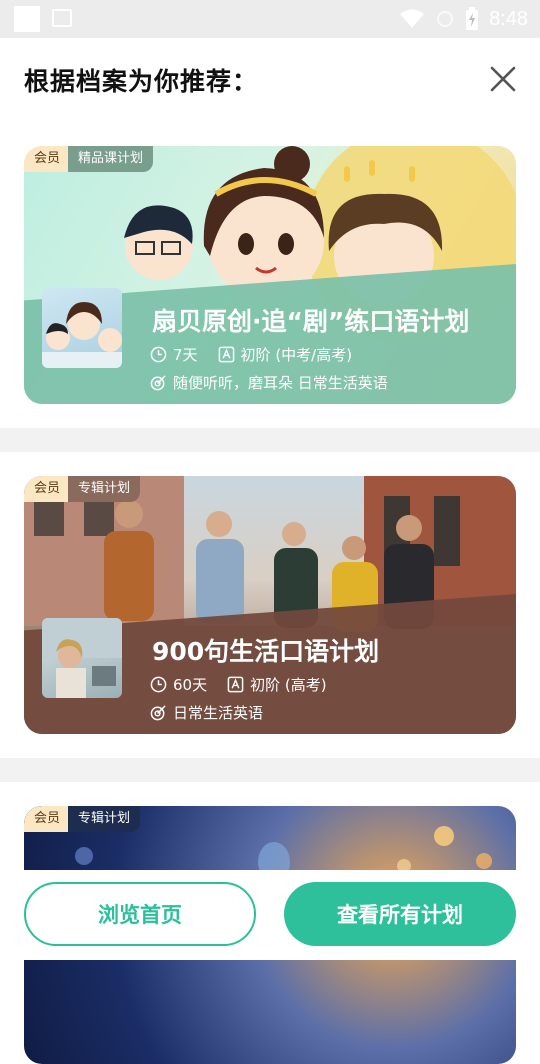 Image resolution: width=540 pixels, height=1064 pixels. I want to click on plan-meta: 60天 初阶 (高考), so click(238, 684).